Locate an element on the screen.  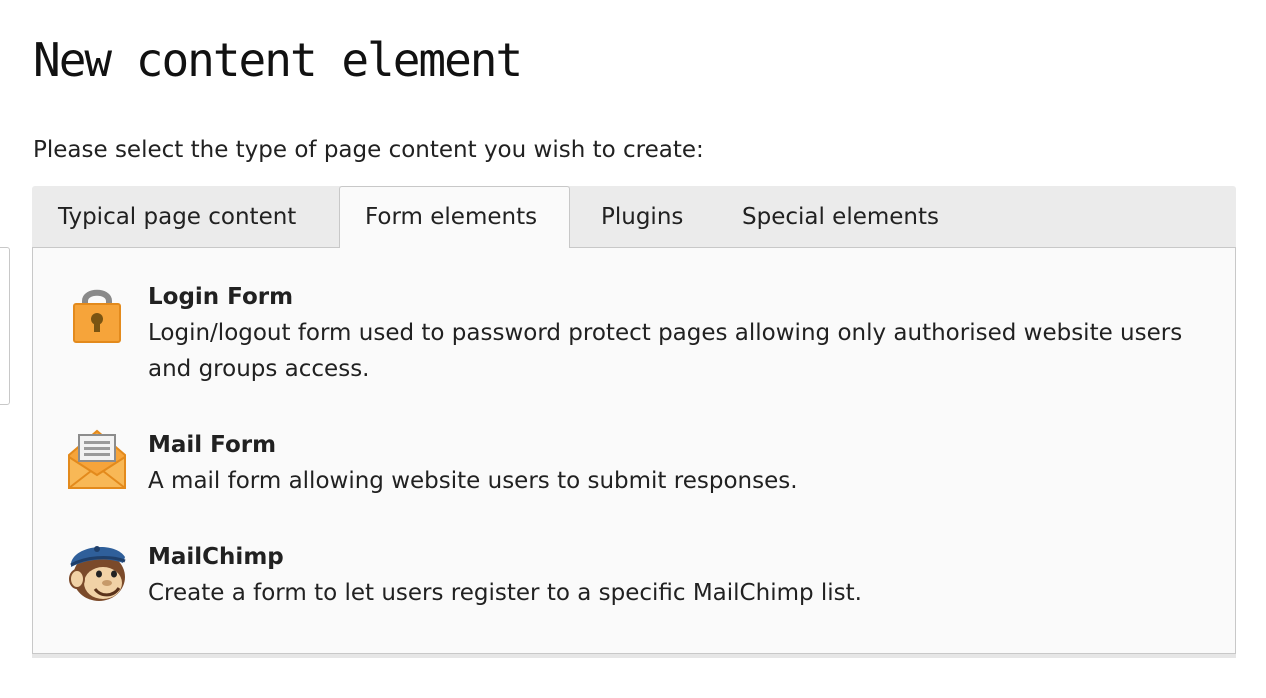
mailchimp-icon is located at coordinates (97, 571).